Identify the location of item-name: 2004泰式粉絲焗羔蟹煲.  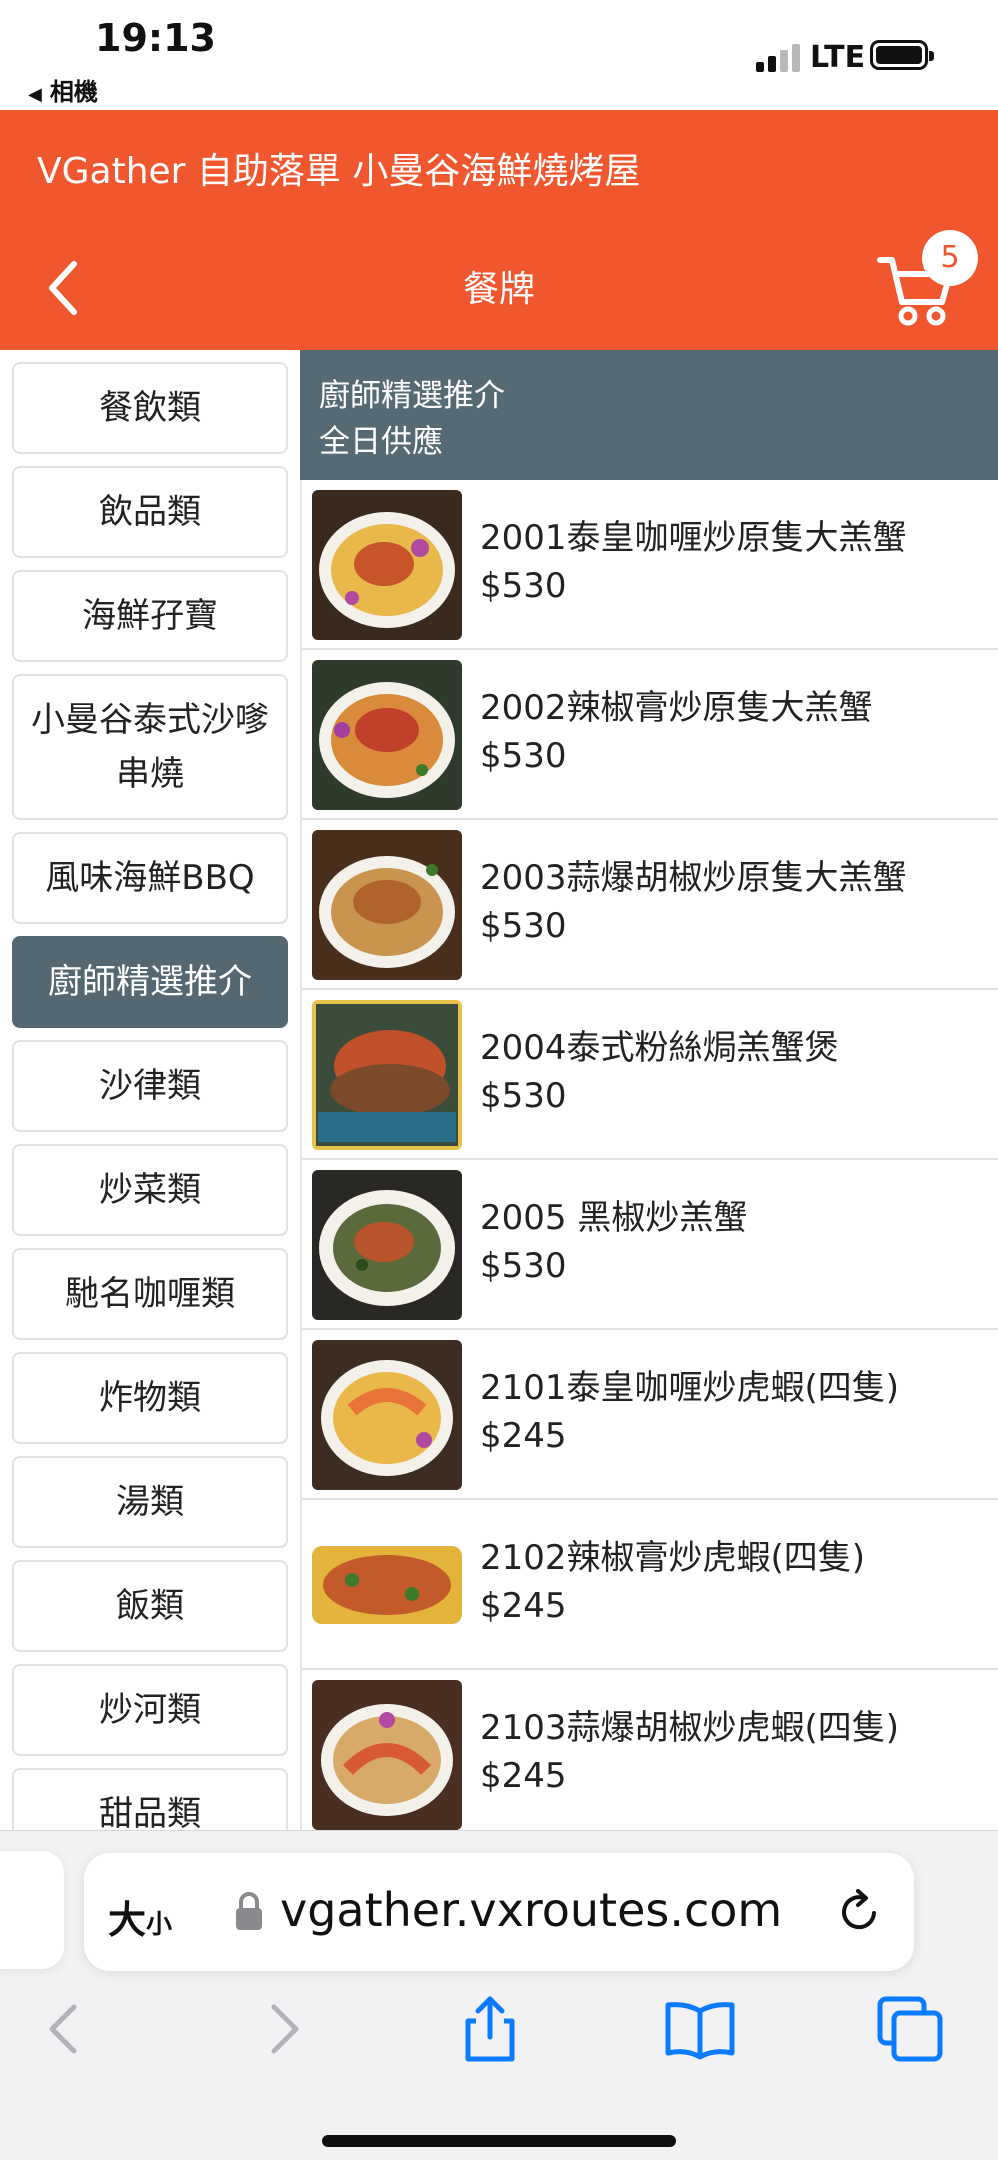
(659, 1048).